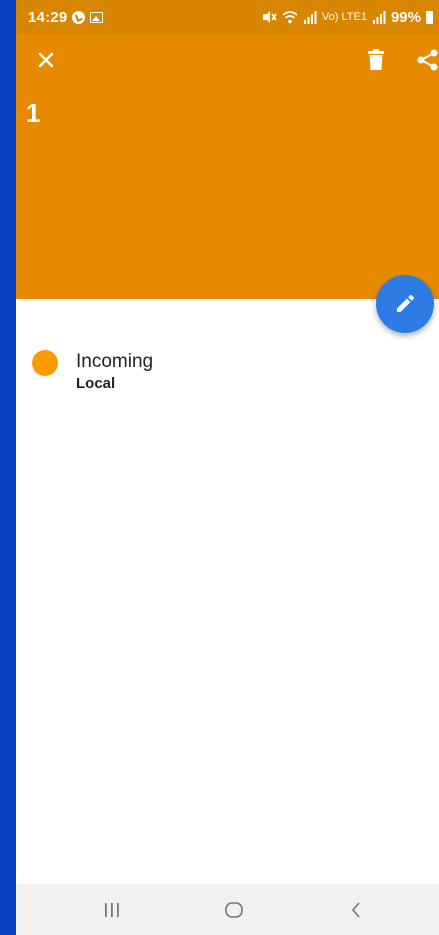  I want to click on delete-button, so click(376, 60).